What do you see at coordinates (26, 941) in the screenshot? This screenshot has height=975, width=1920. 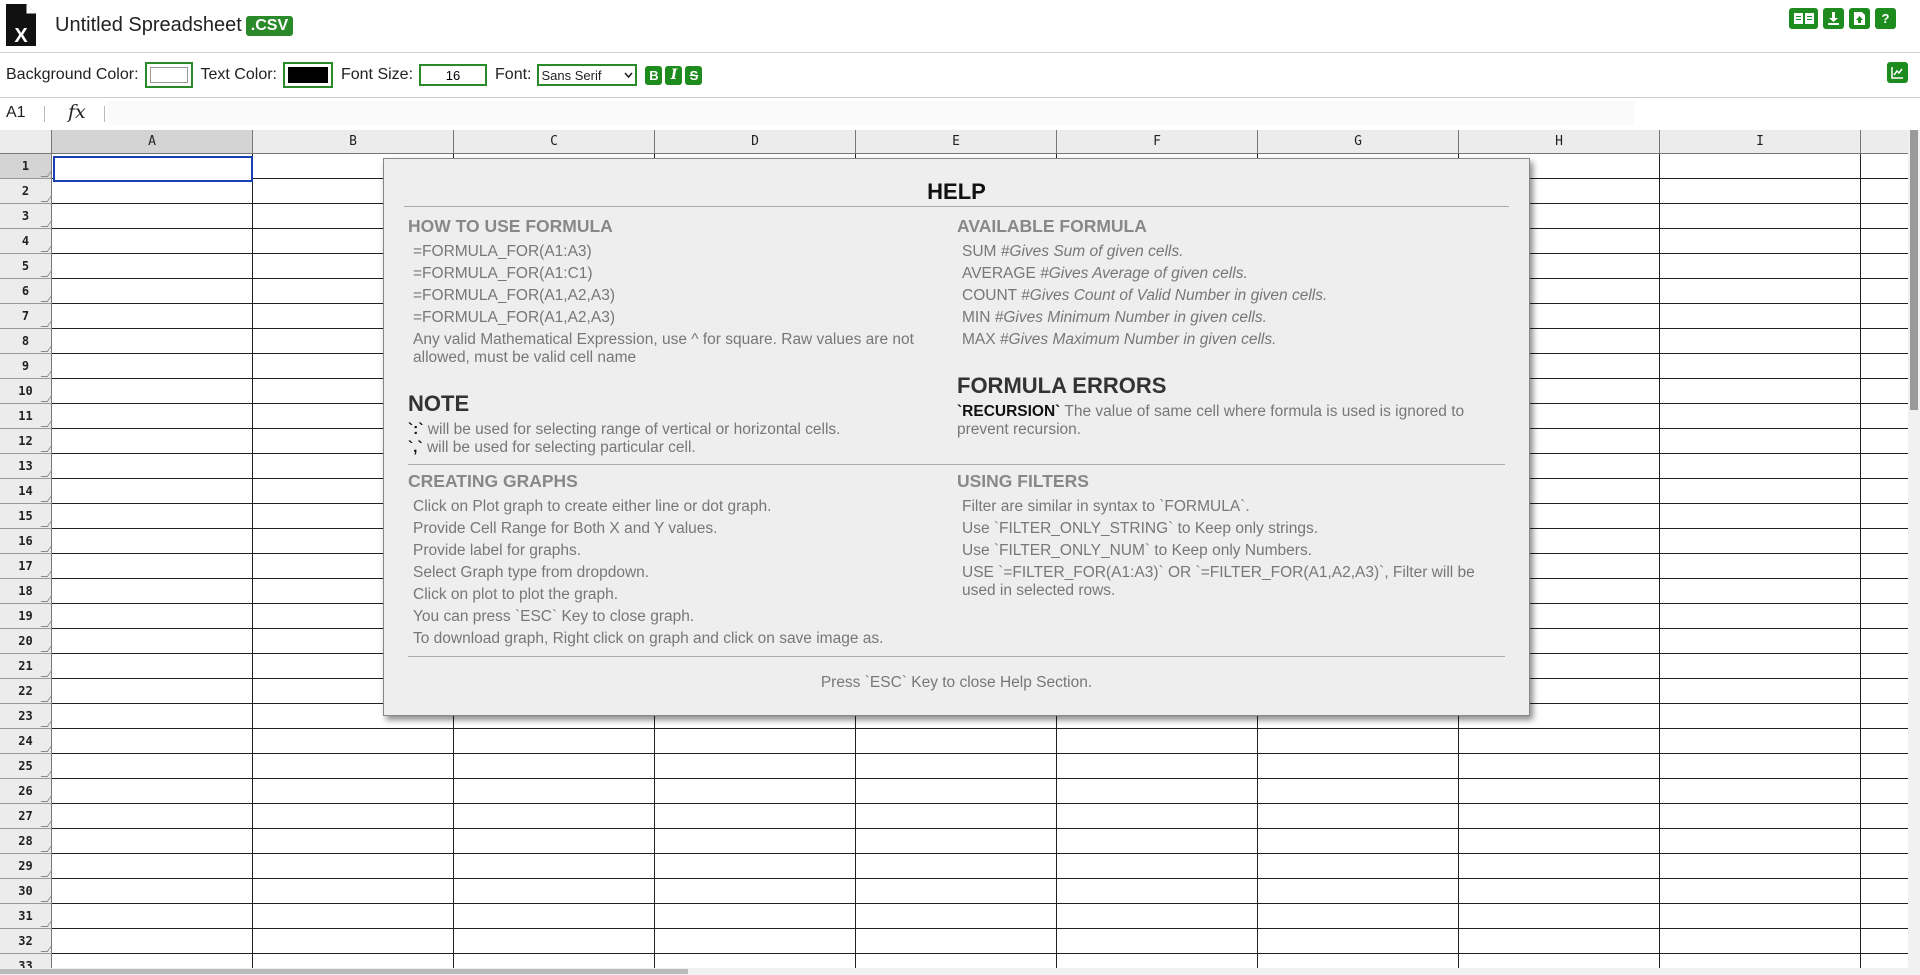 I see `row-header: 32` at bounding box center [26, 941].